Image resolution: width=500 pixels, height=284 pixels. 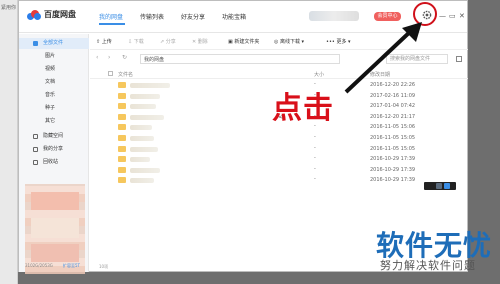 I want to click on sidebar-item-label: 音乐, so click(x=50, y=95).